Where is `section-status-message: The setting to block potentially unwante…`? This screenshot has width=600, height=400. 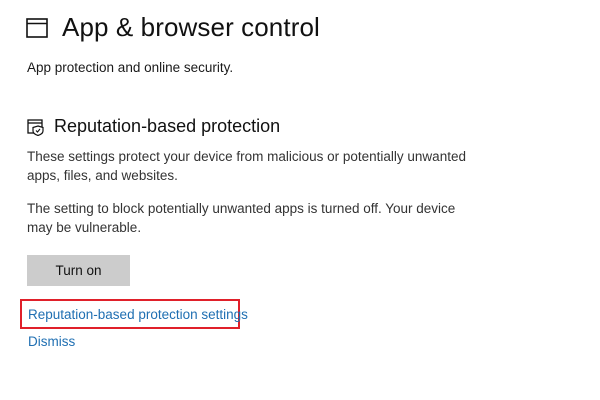
section-status-message: The setting to block potentially unwante… is located at coordinates (241, 218).